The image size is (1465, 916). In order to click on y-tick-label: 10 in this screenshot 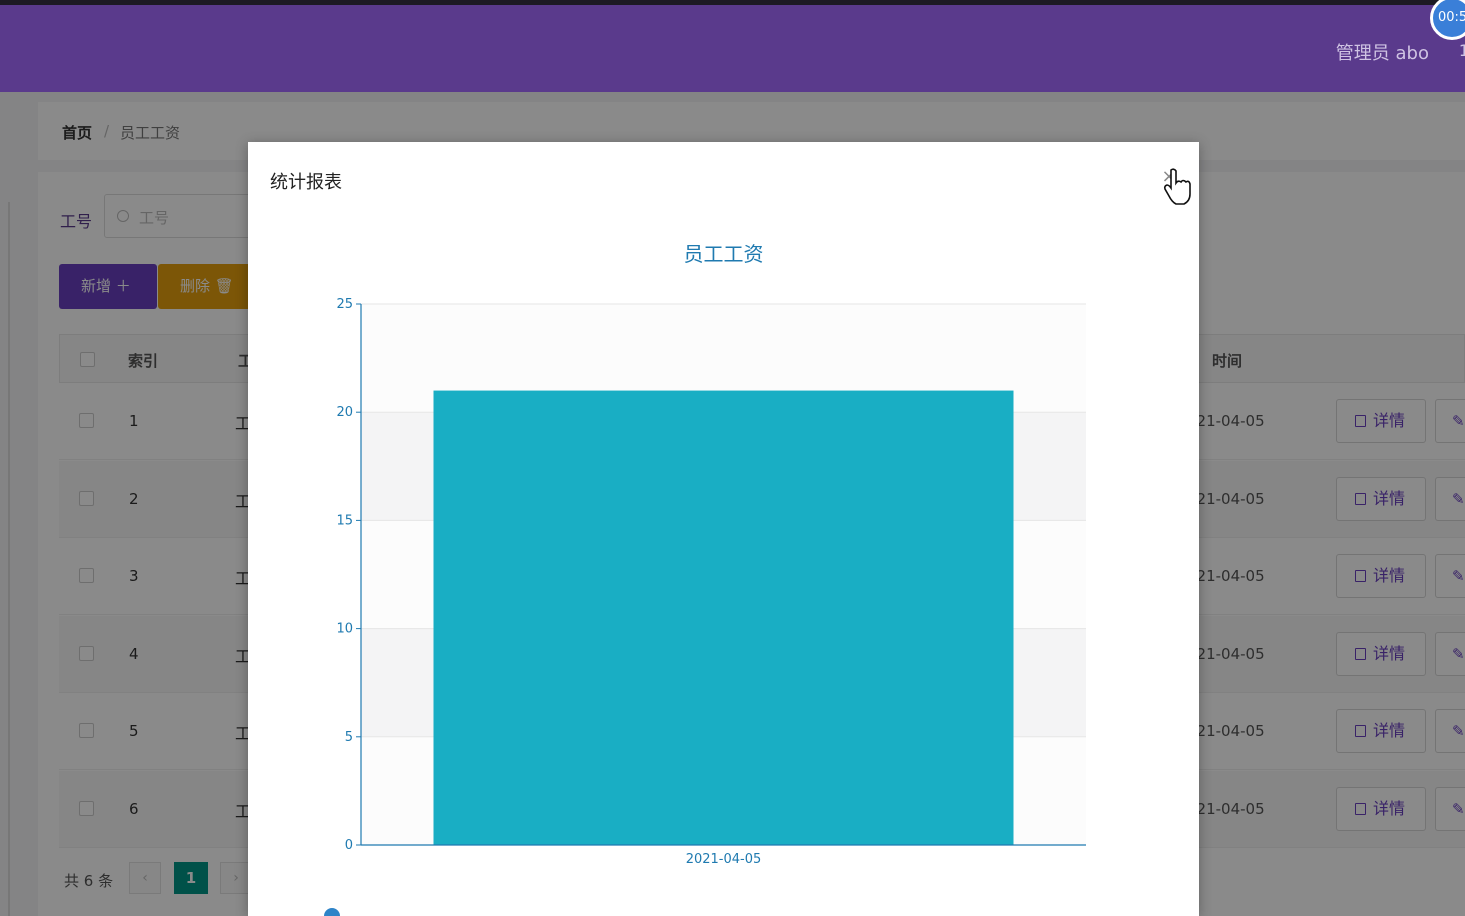, I will do `click(344, 629)`.